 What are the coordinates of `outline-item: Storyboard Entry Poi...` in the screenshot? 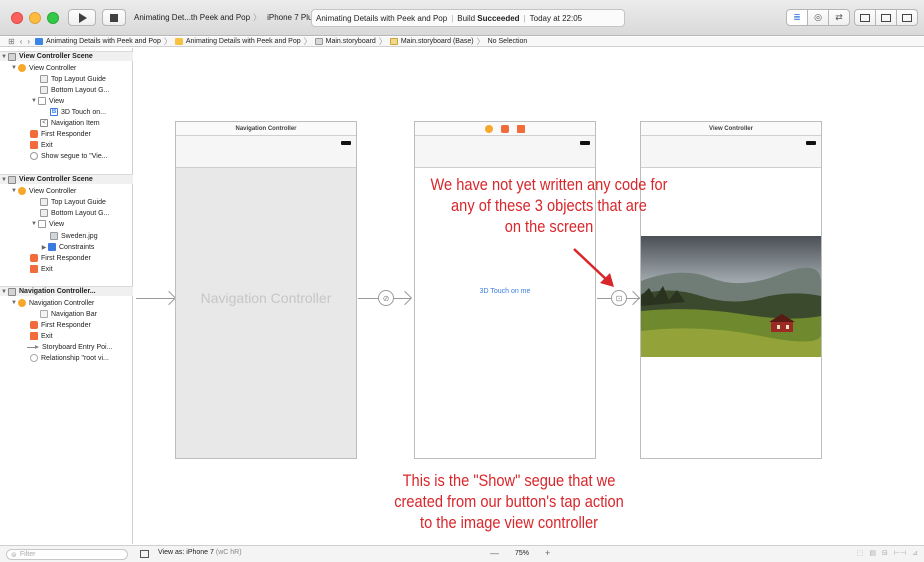 It's located at (66, 347).